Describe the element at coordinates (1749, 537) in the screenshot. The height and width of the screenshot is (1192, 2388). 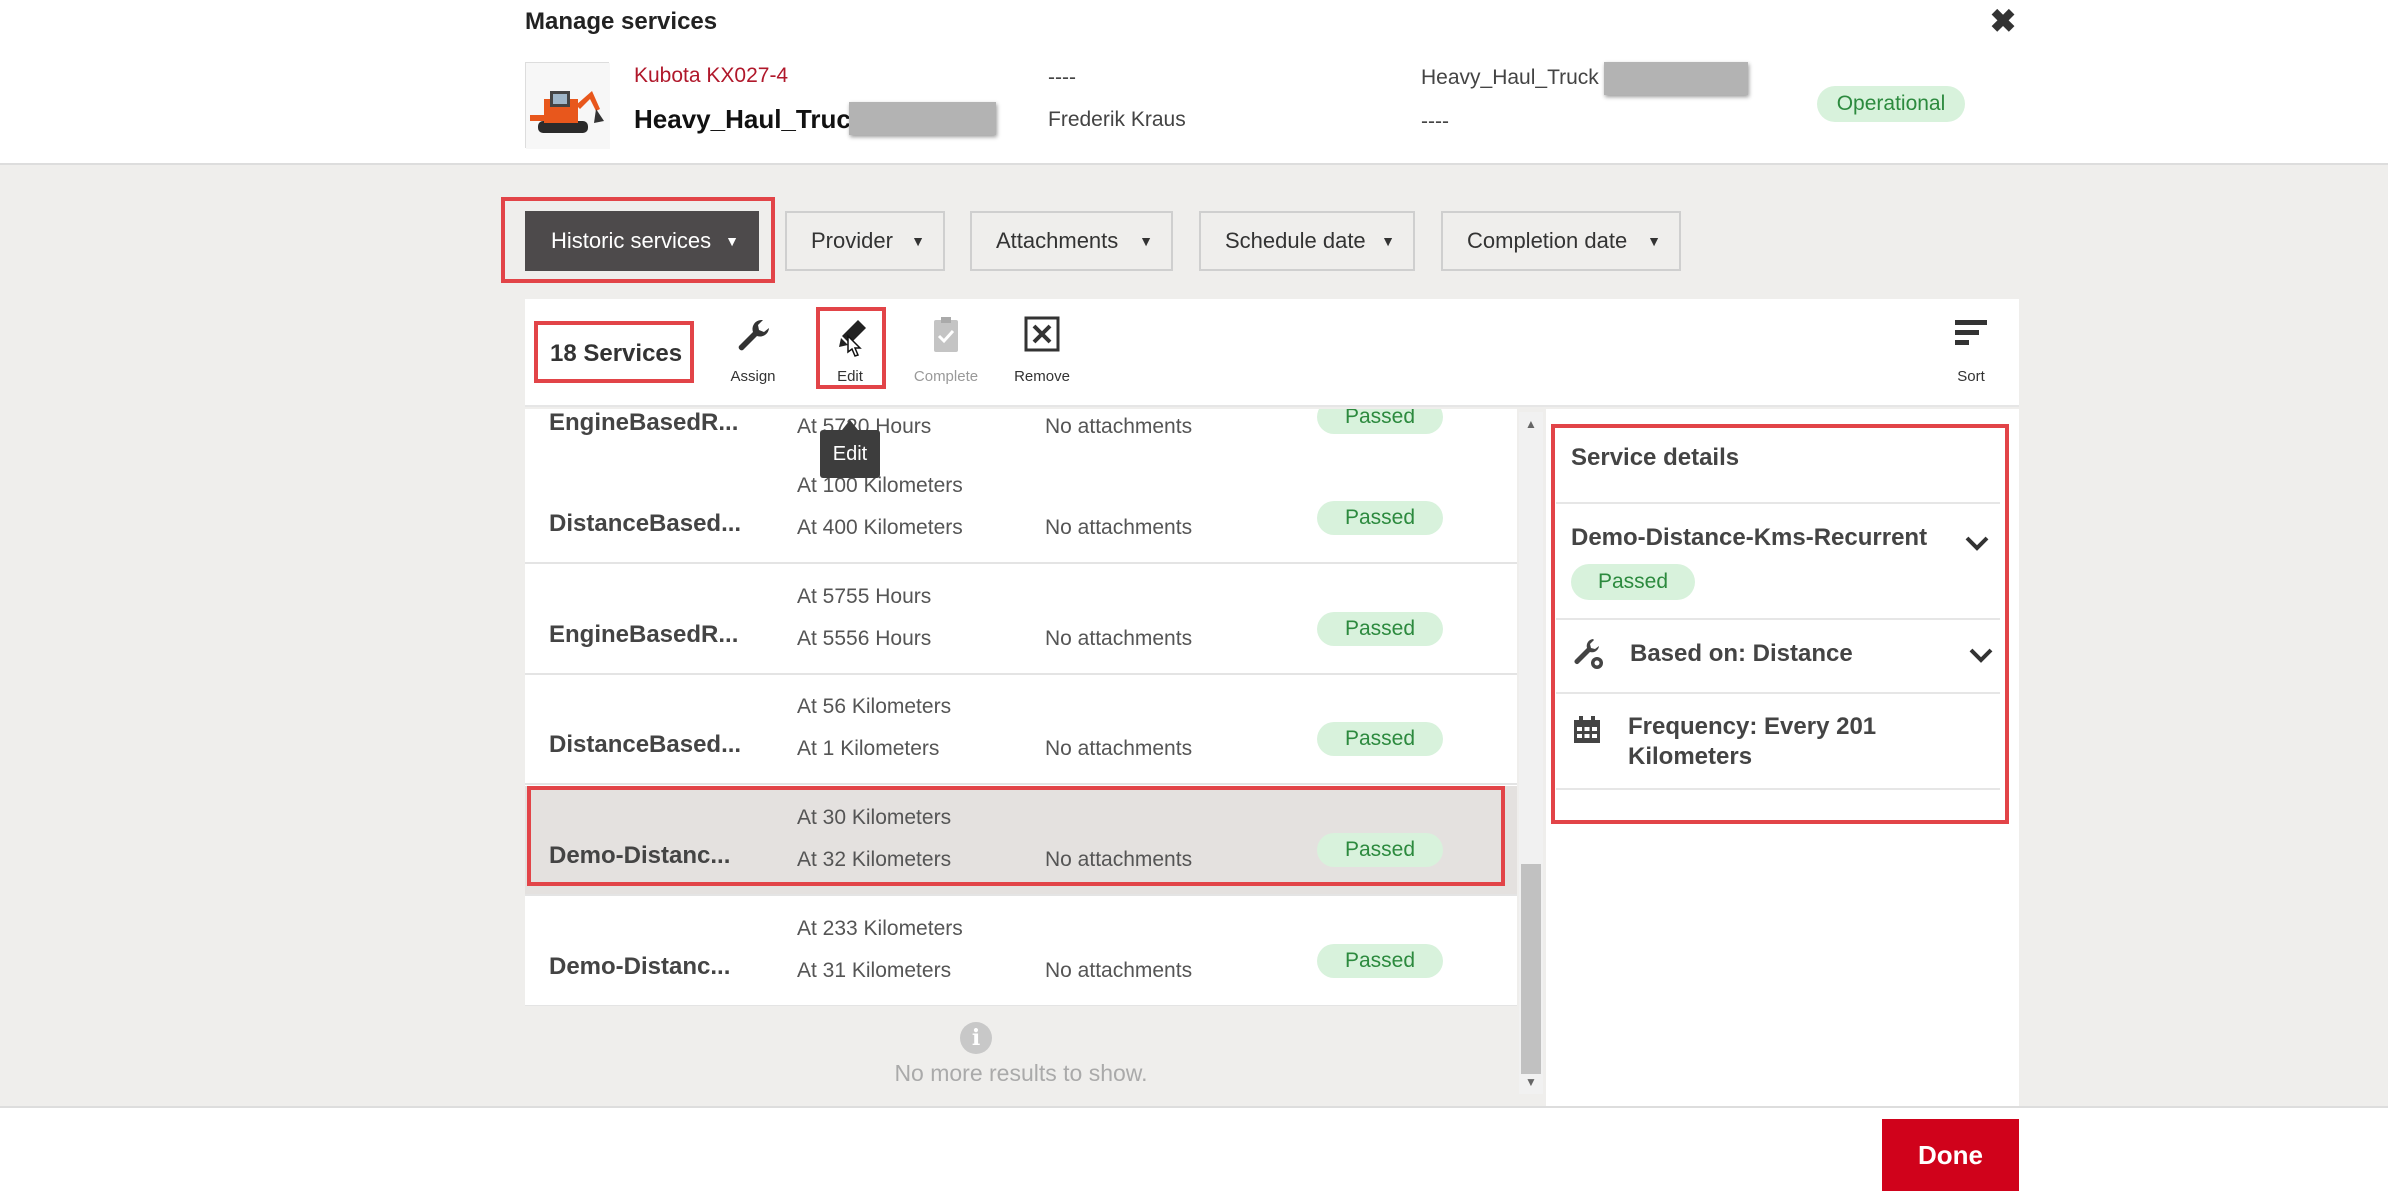
I see `details-service-name: Demo-Distance-Kms-Recurrent` at that location.